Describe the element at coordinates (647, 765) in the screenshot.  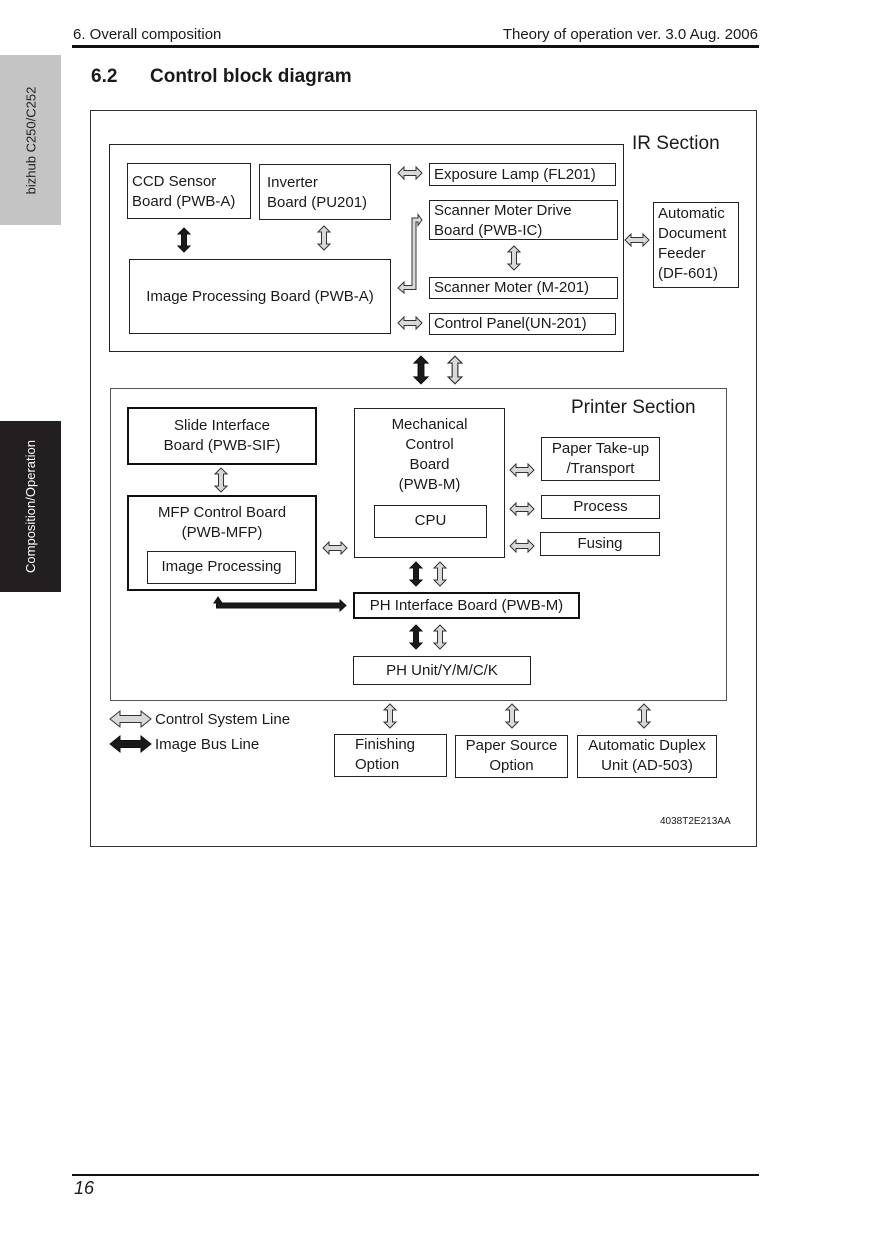
I see `duplex-line-2: Unit (AD-503)` at that location.